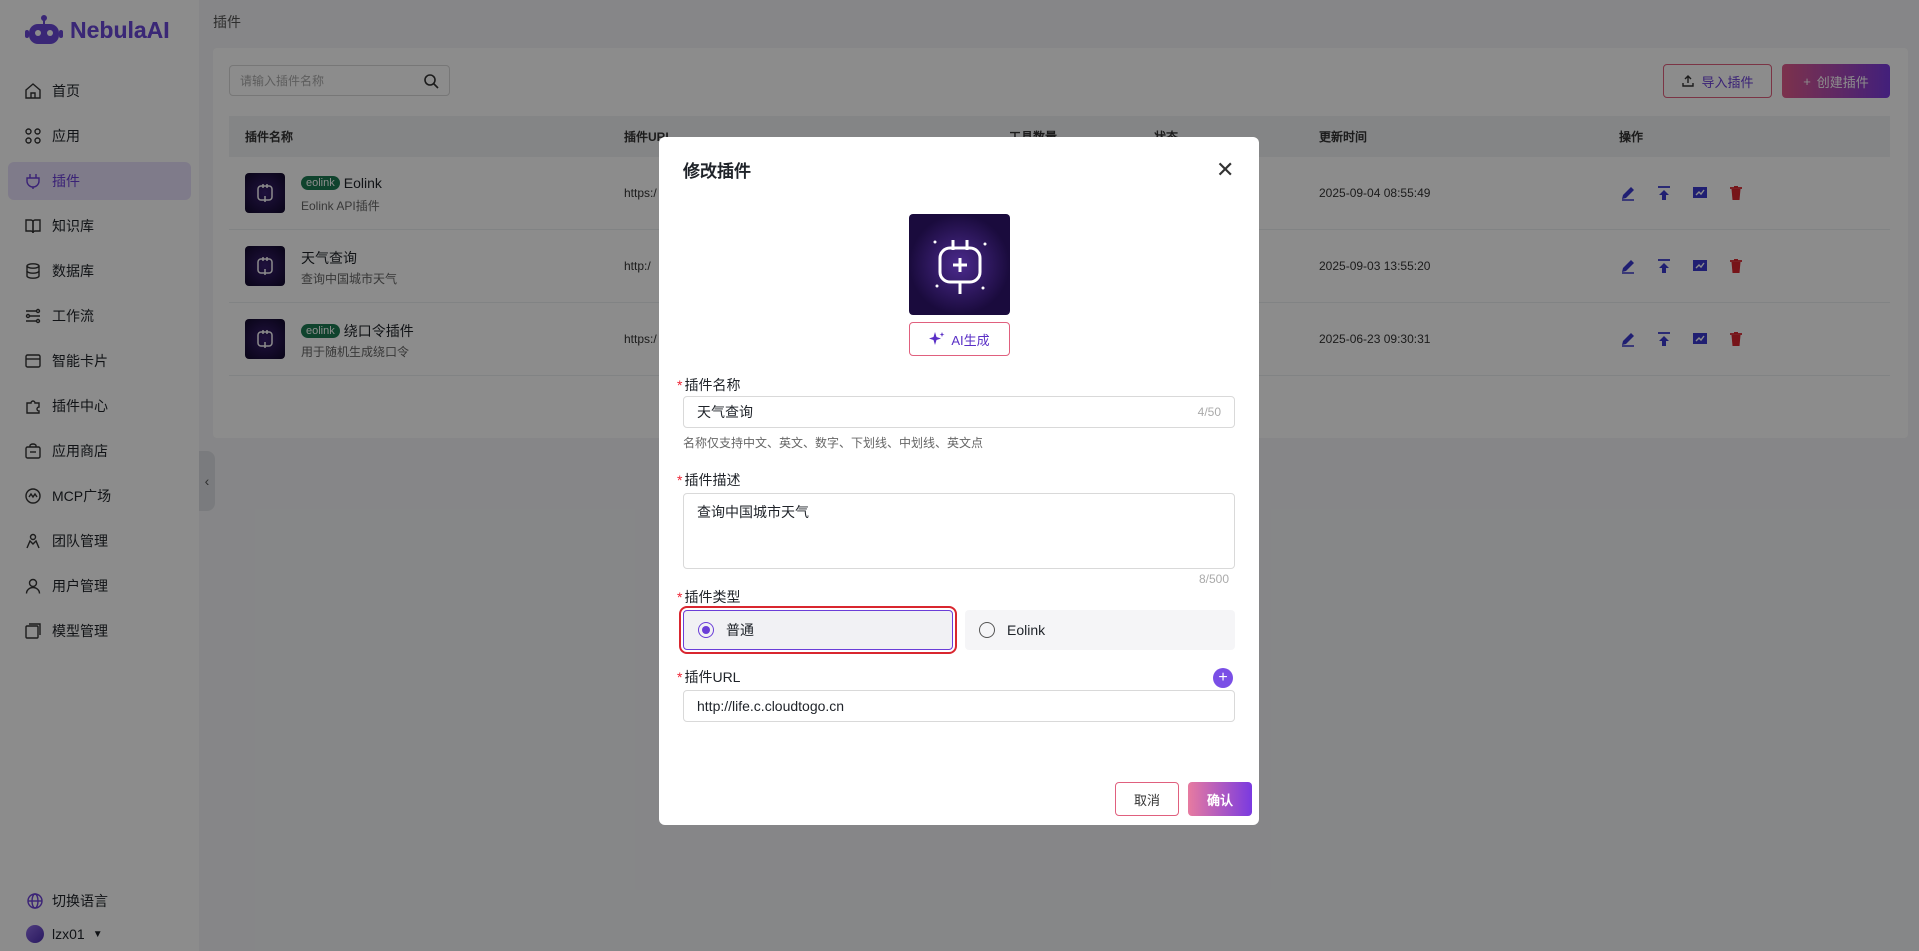 This screenshot has height=951, width=1919. What do you see at coordinates (709, 677) in the screenshot?
I see `plugin-url-label: * 插件URL` at bounding box center [709, 677].